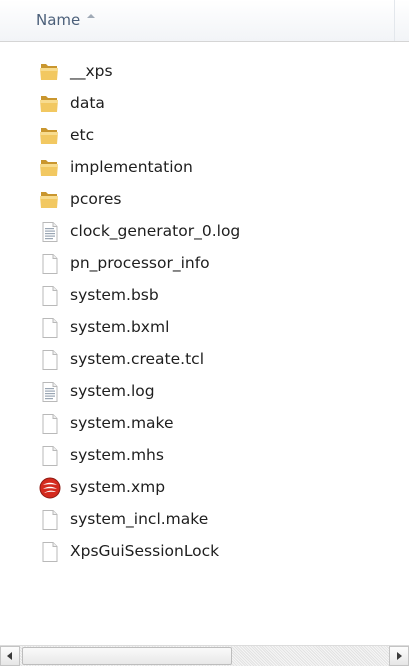  Describe the element at coordinates (58, 20) in the screenshot. I see `name-column-label: Name` at that location.